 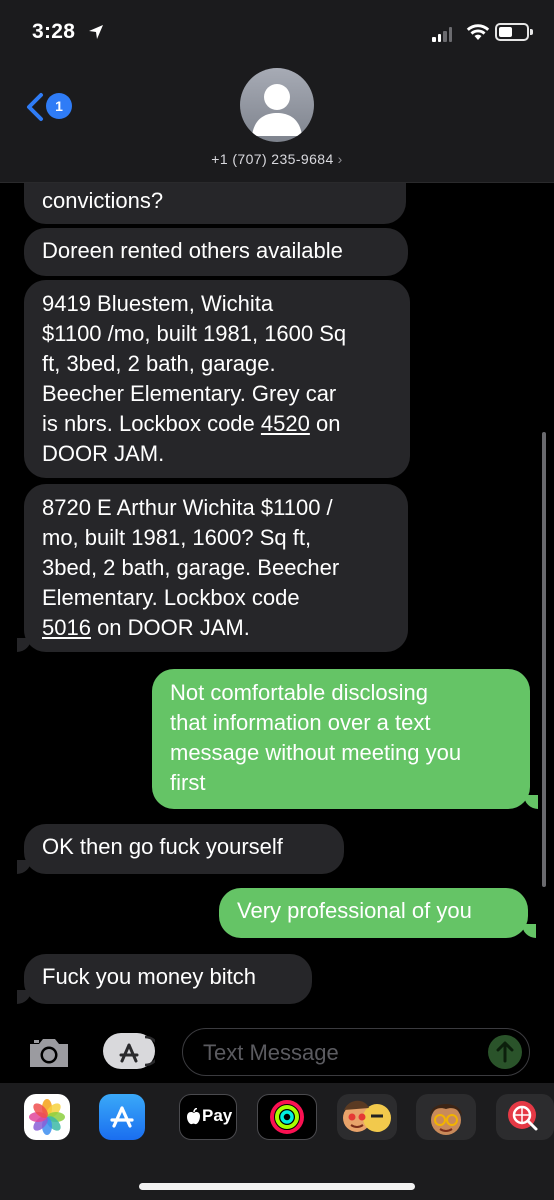 What do you see at coordinates (271, 1052) in the screenshot?
I see `message-input-placeholder: Text Message` at bounding box center [271, 1052].